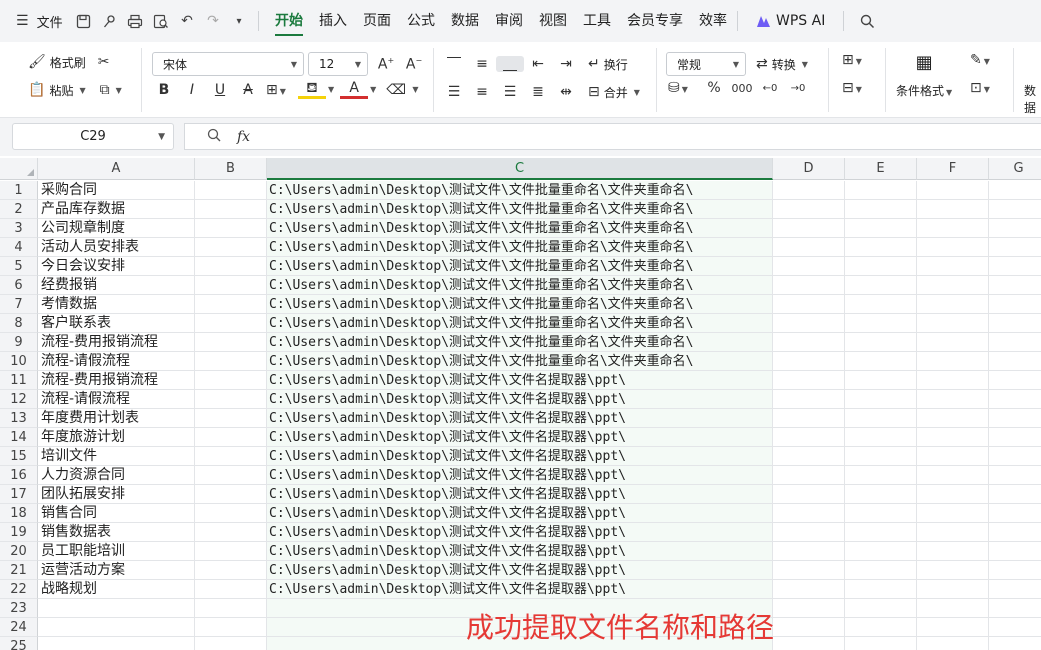 The image size is (1041, 650). Describe the element at coordinates (213, 21) in the screenshot. I see `redo-icon: ↷` at that location.